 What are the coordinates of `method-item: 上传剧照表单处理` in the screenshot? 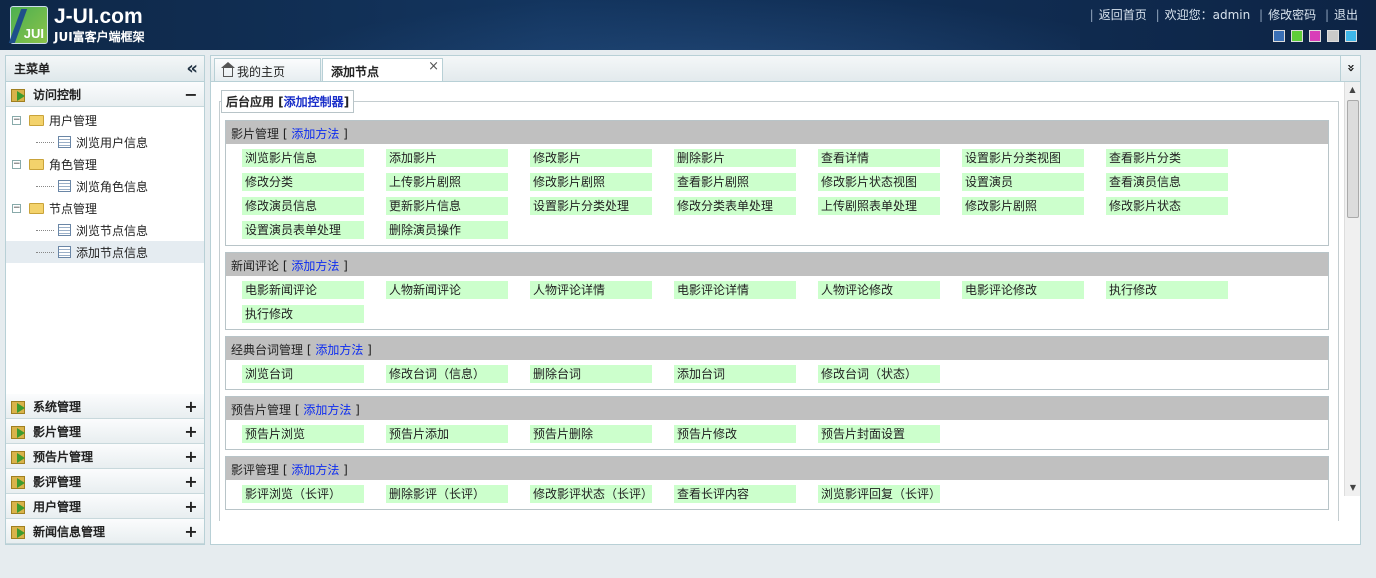 It's located at (879, 206).